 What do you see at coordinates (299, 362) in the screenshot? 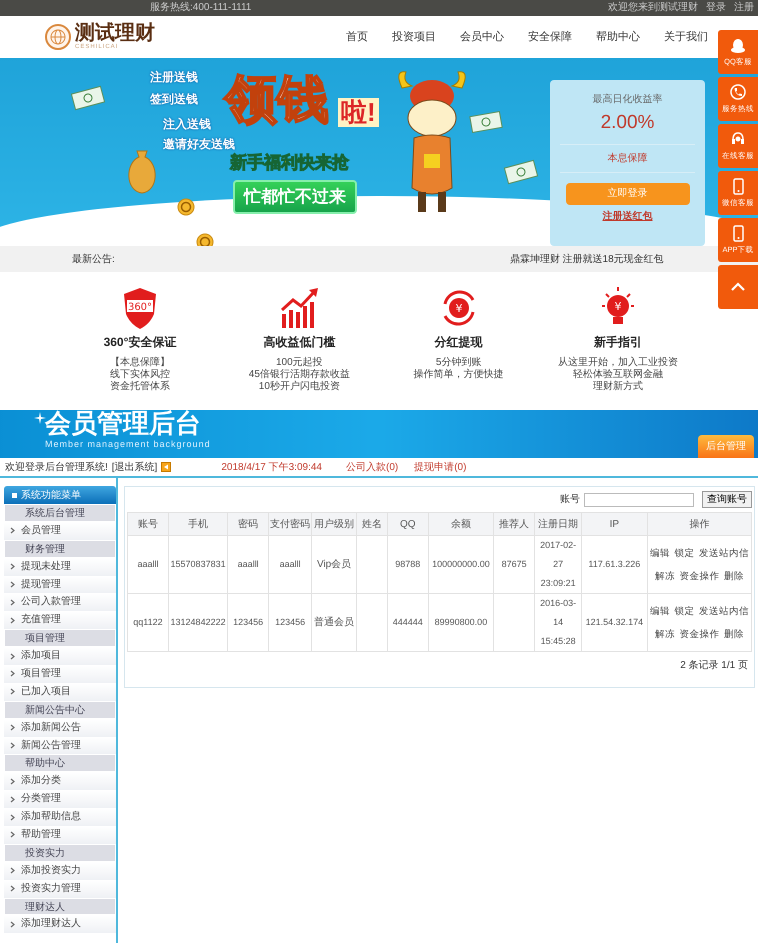
I see `feature-text: 100元起投` at bounding box center [299, 362].